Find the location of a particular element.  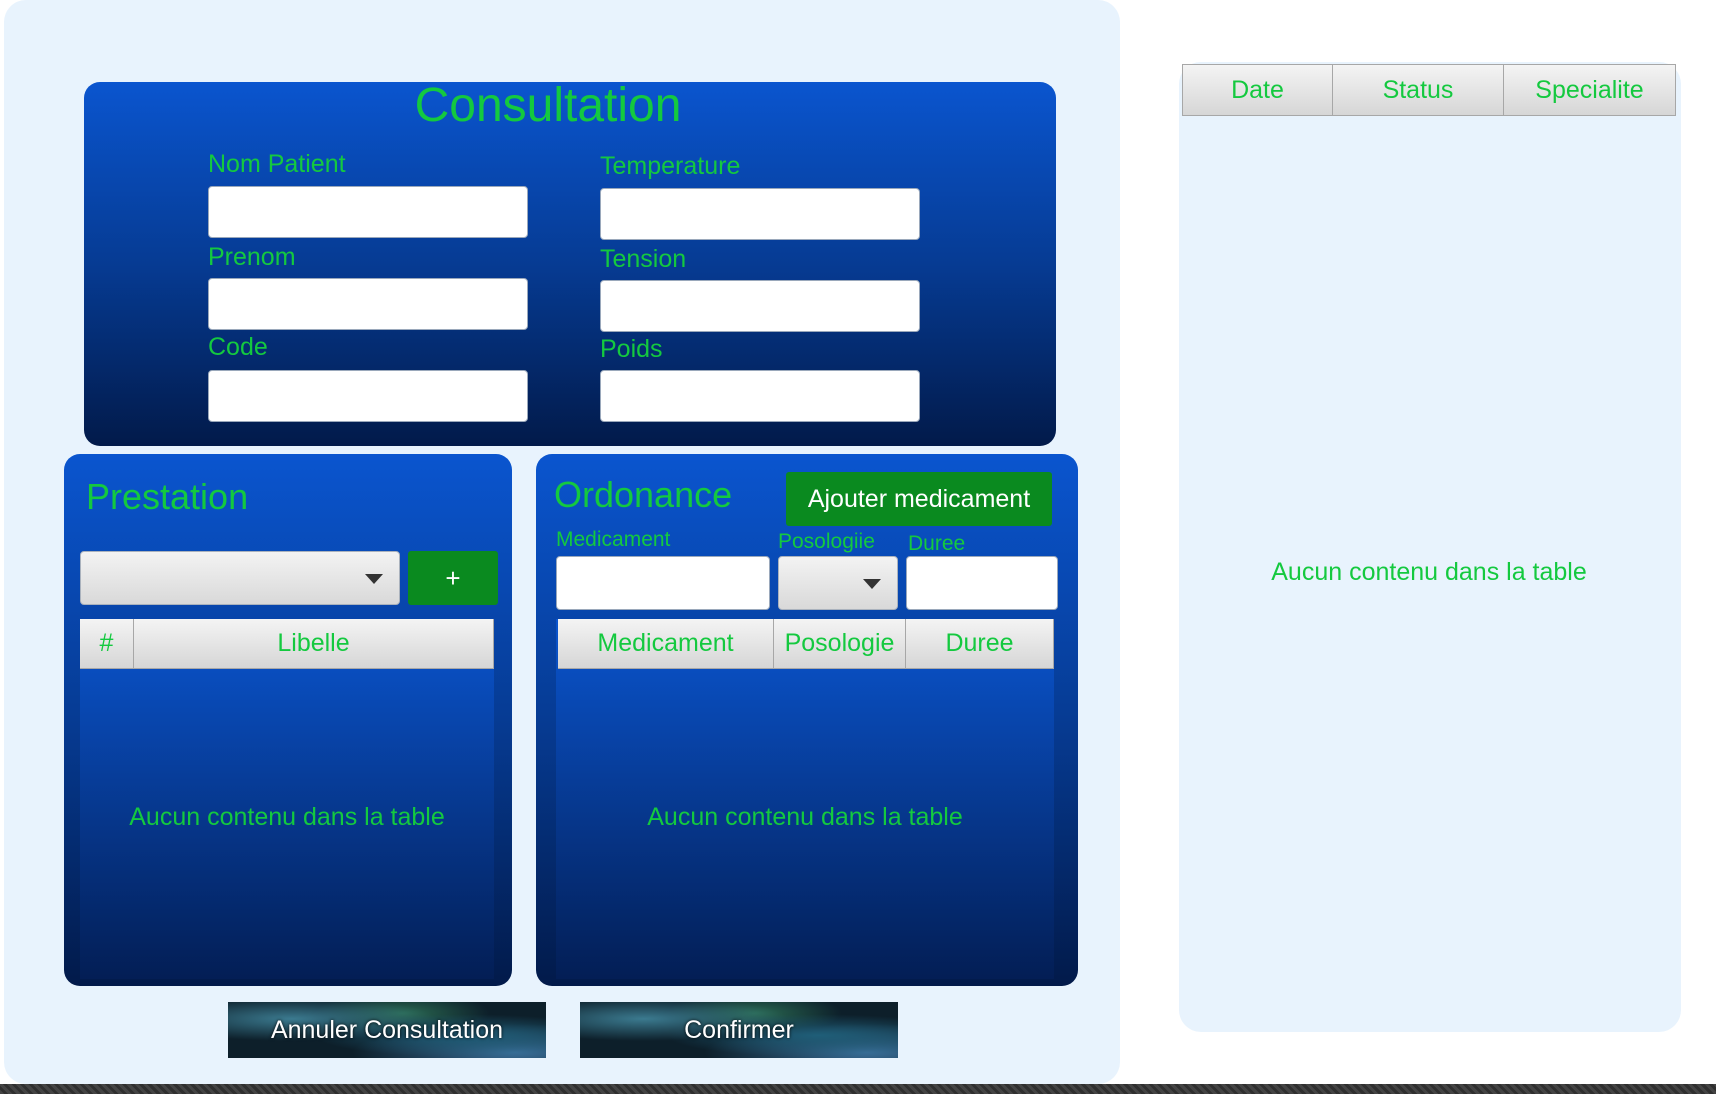

code-input is located at coordinates (368, 396).